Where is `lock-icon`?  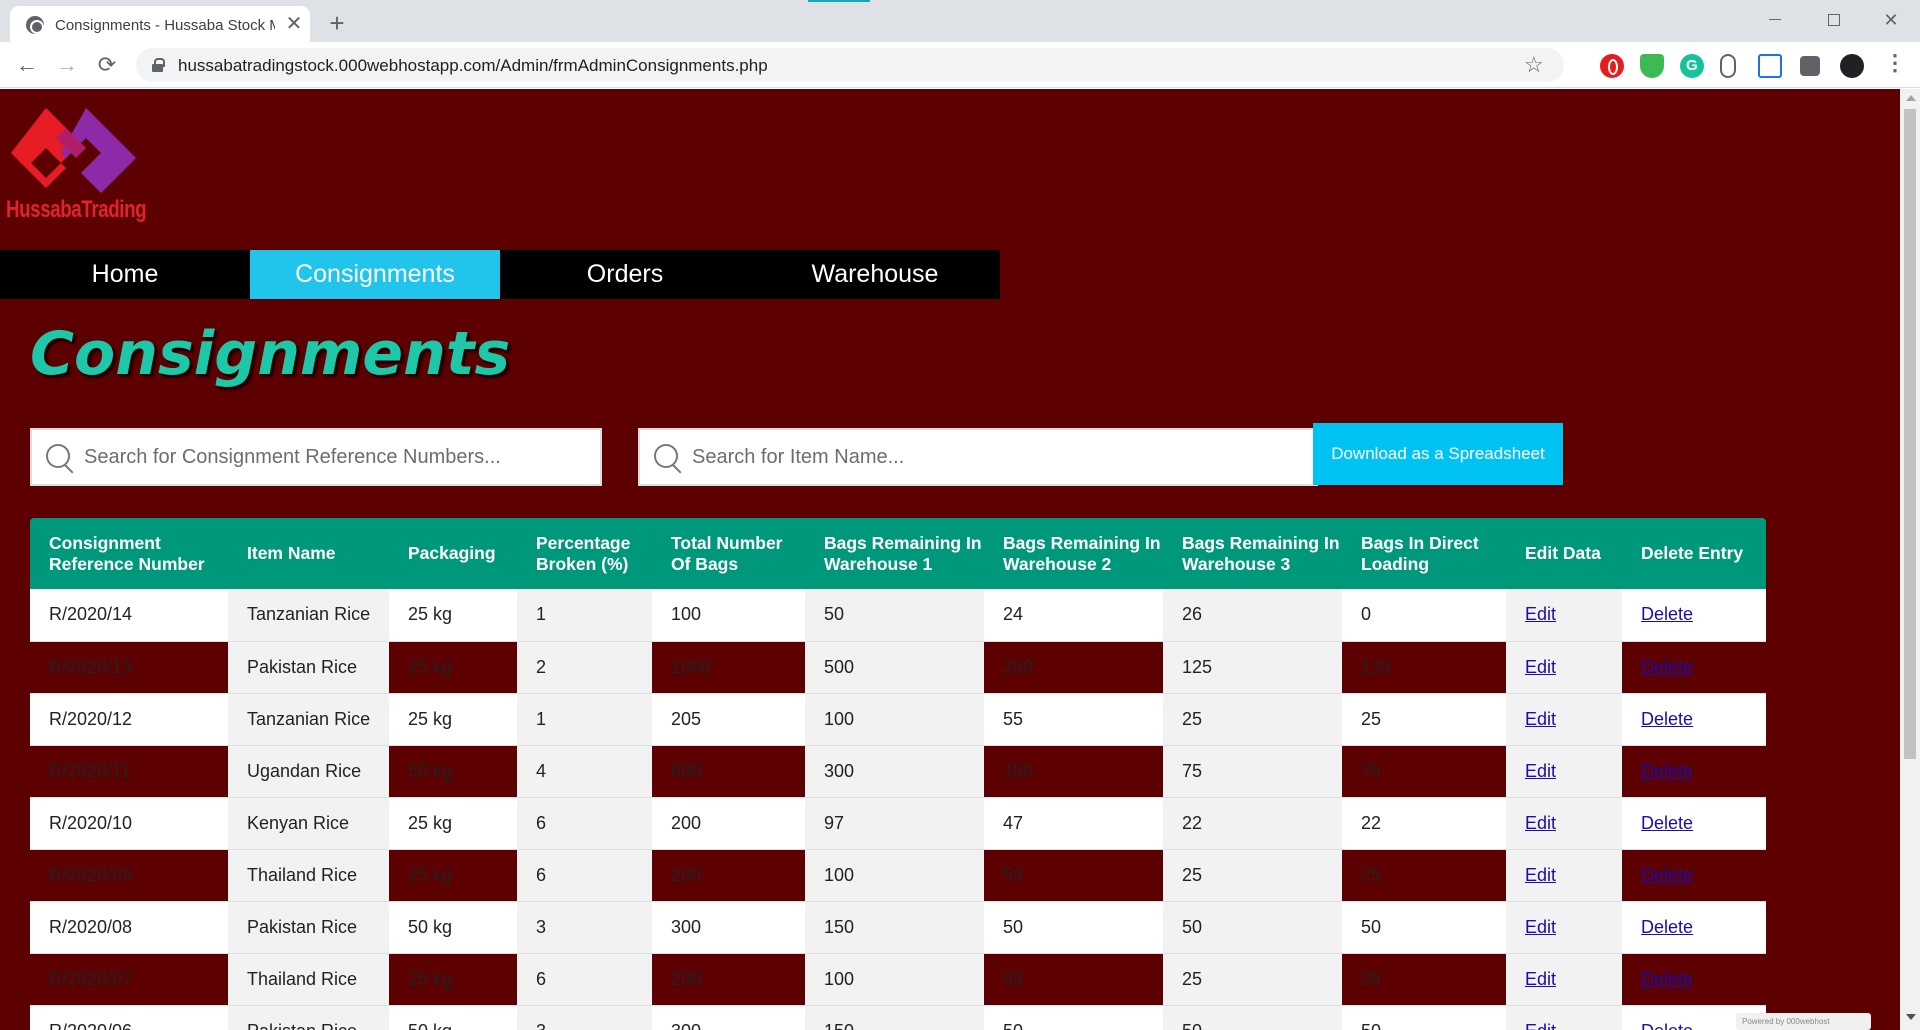
lock-icon is located at coordinates (158, 65).